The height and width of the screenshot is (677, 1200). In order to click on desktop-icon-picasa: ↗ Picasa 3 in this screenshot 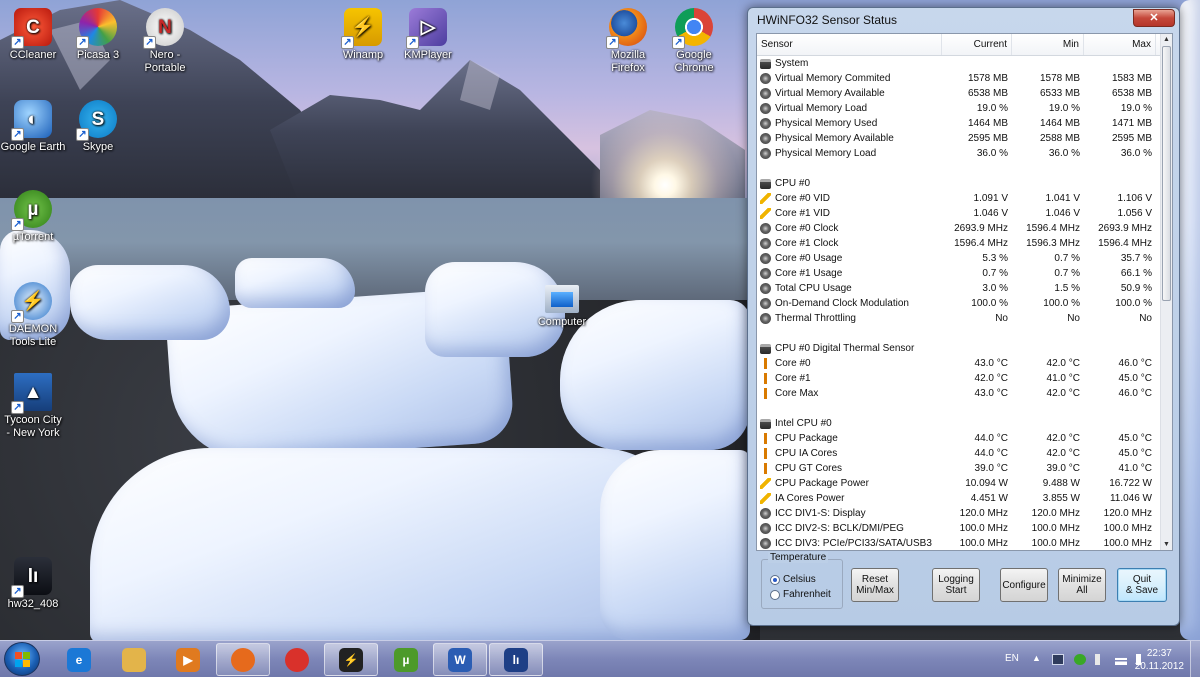, I will do `click(98, 35)`.